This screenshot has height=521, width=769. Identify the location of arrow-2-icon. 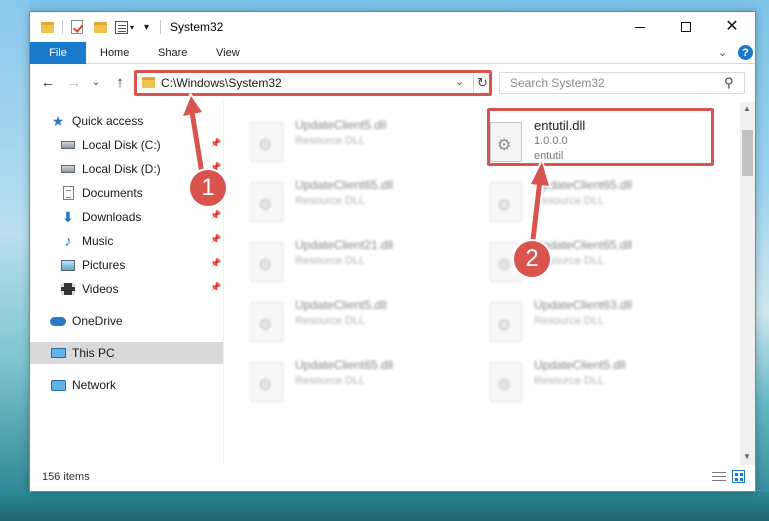
(539, 205).